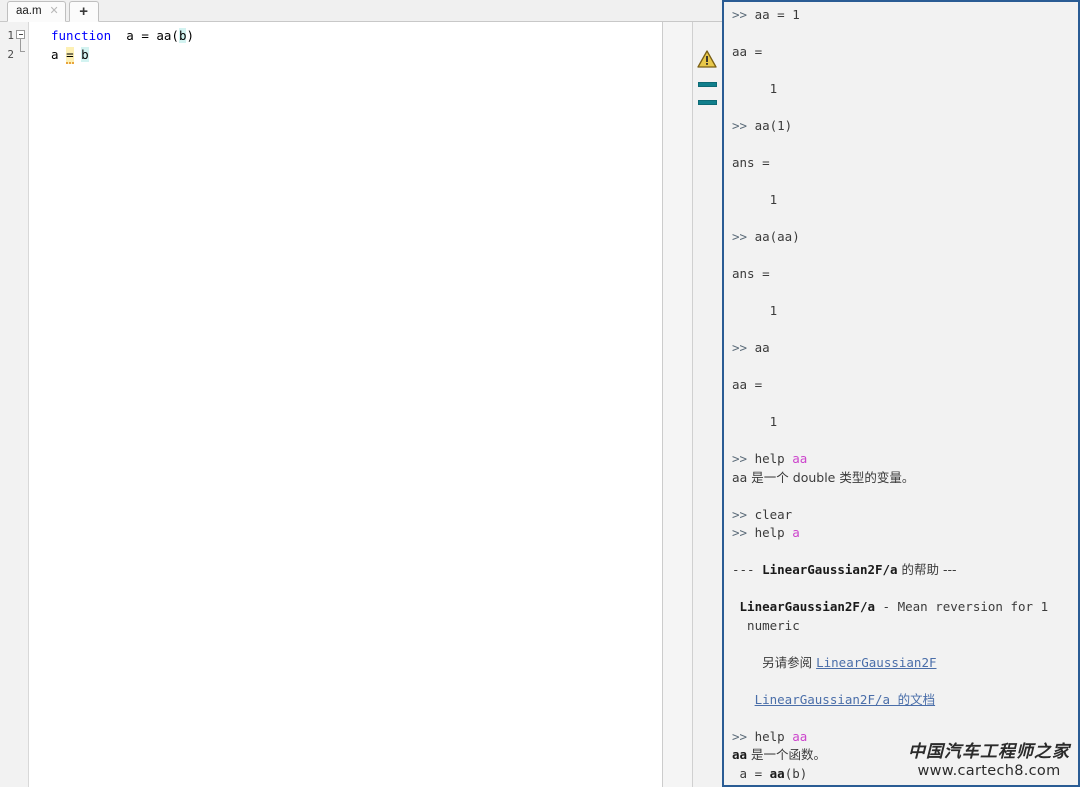  Describe the element at coordinates (773, 125) in the screenshot. I see `console-line-text: aa(1)` at that location.